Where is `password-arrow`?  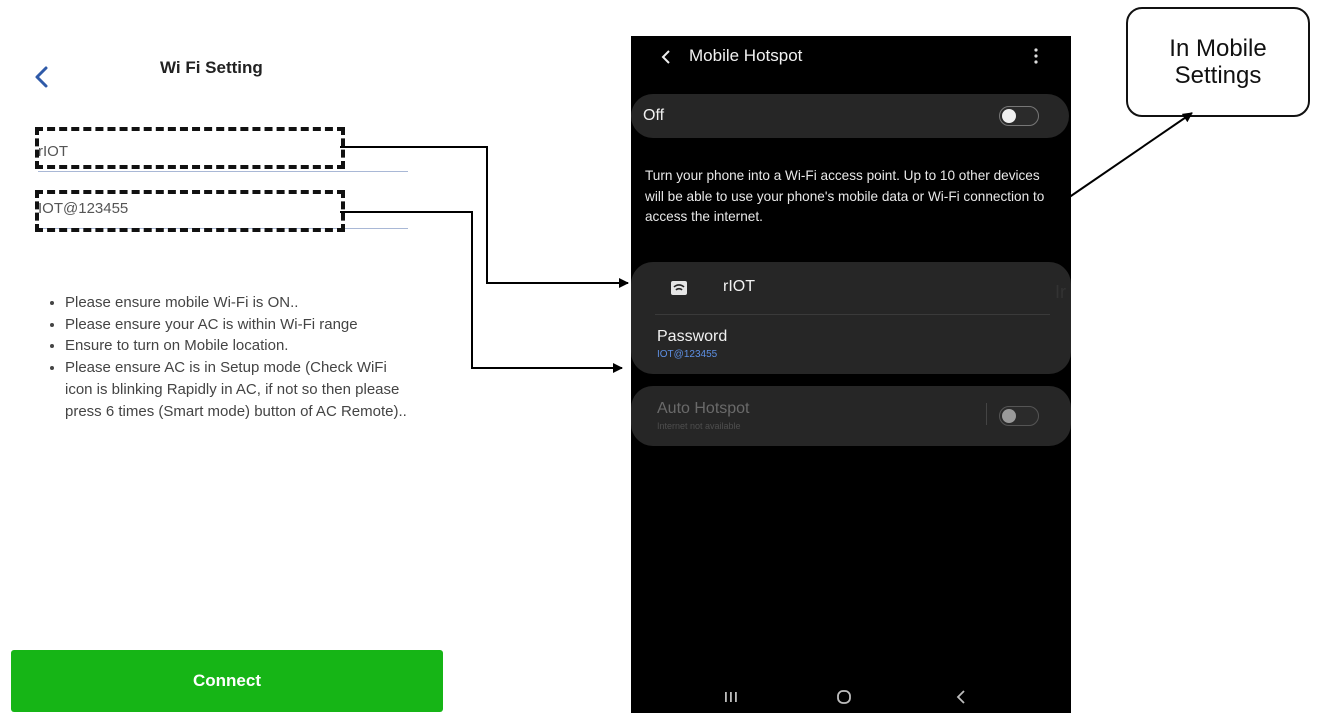
password-arrow is located at coordinates (481, 292).